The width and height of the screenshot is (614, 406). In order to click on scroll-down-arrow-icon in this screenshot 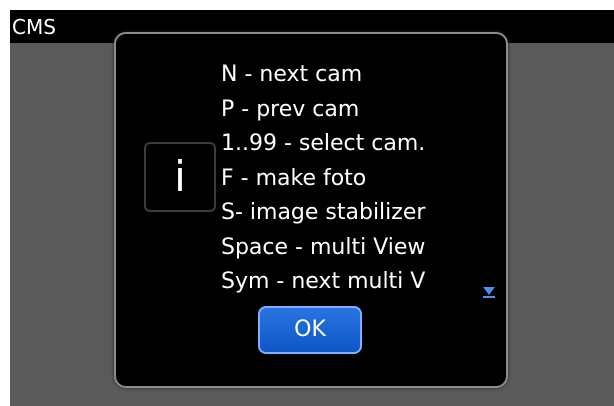, I will do `click(489, 291)`.